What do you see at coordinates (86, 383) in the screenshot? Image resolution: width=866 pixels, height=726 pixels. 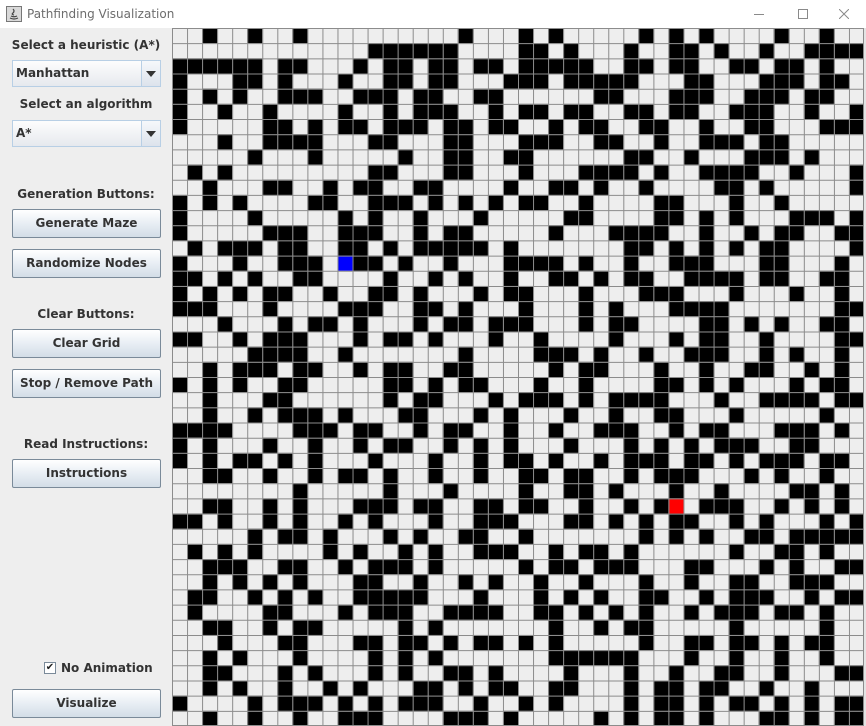 I see `stop-remove-path-button: Stop / Remove Path` at bounding box center [86, 383].